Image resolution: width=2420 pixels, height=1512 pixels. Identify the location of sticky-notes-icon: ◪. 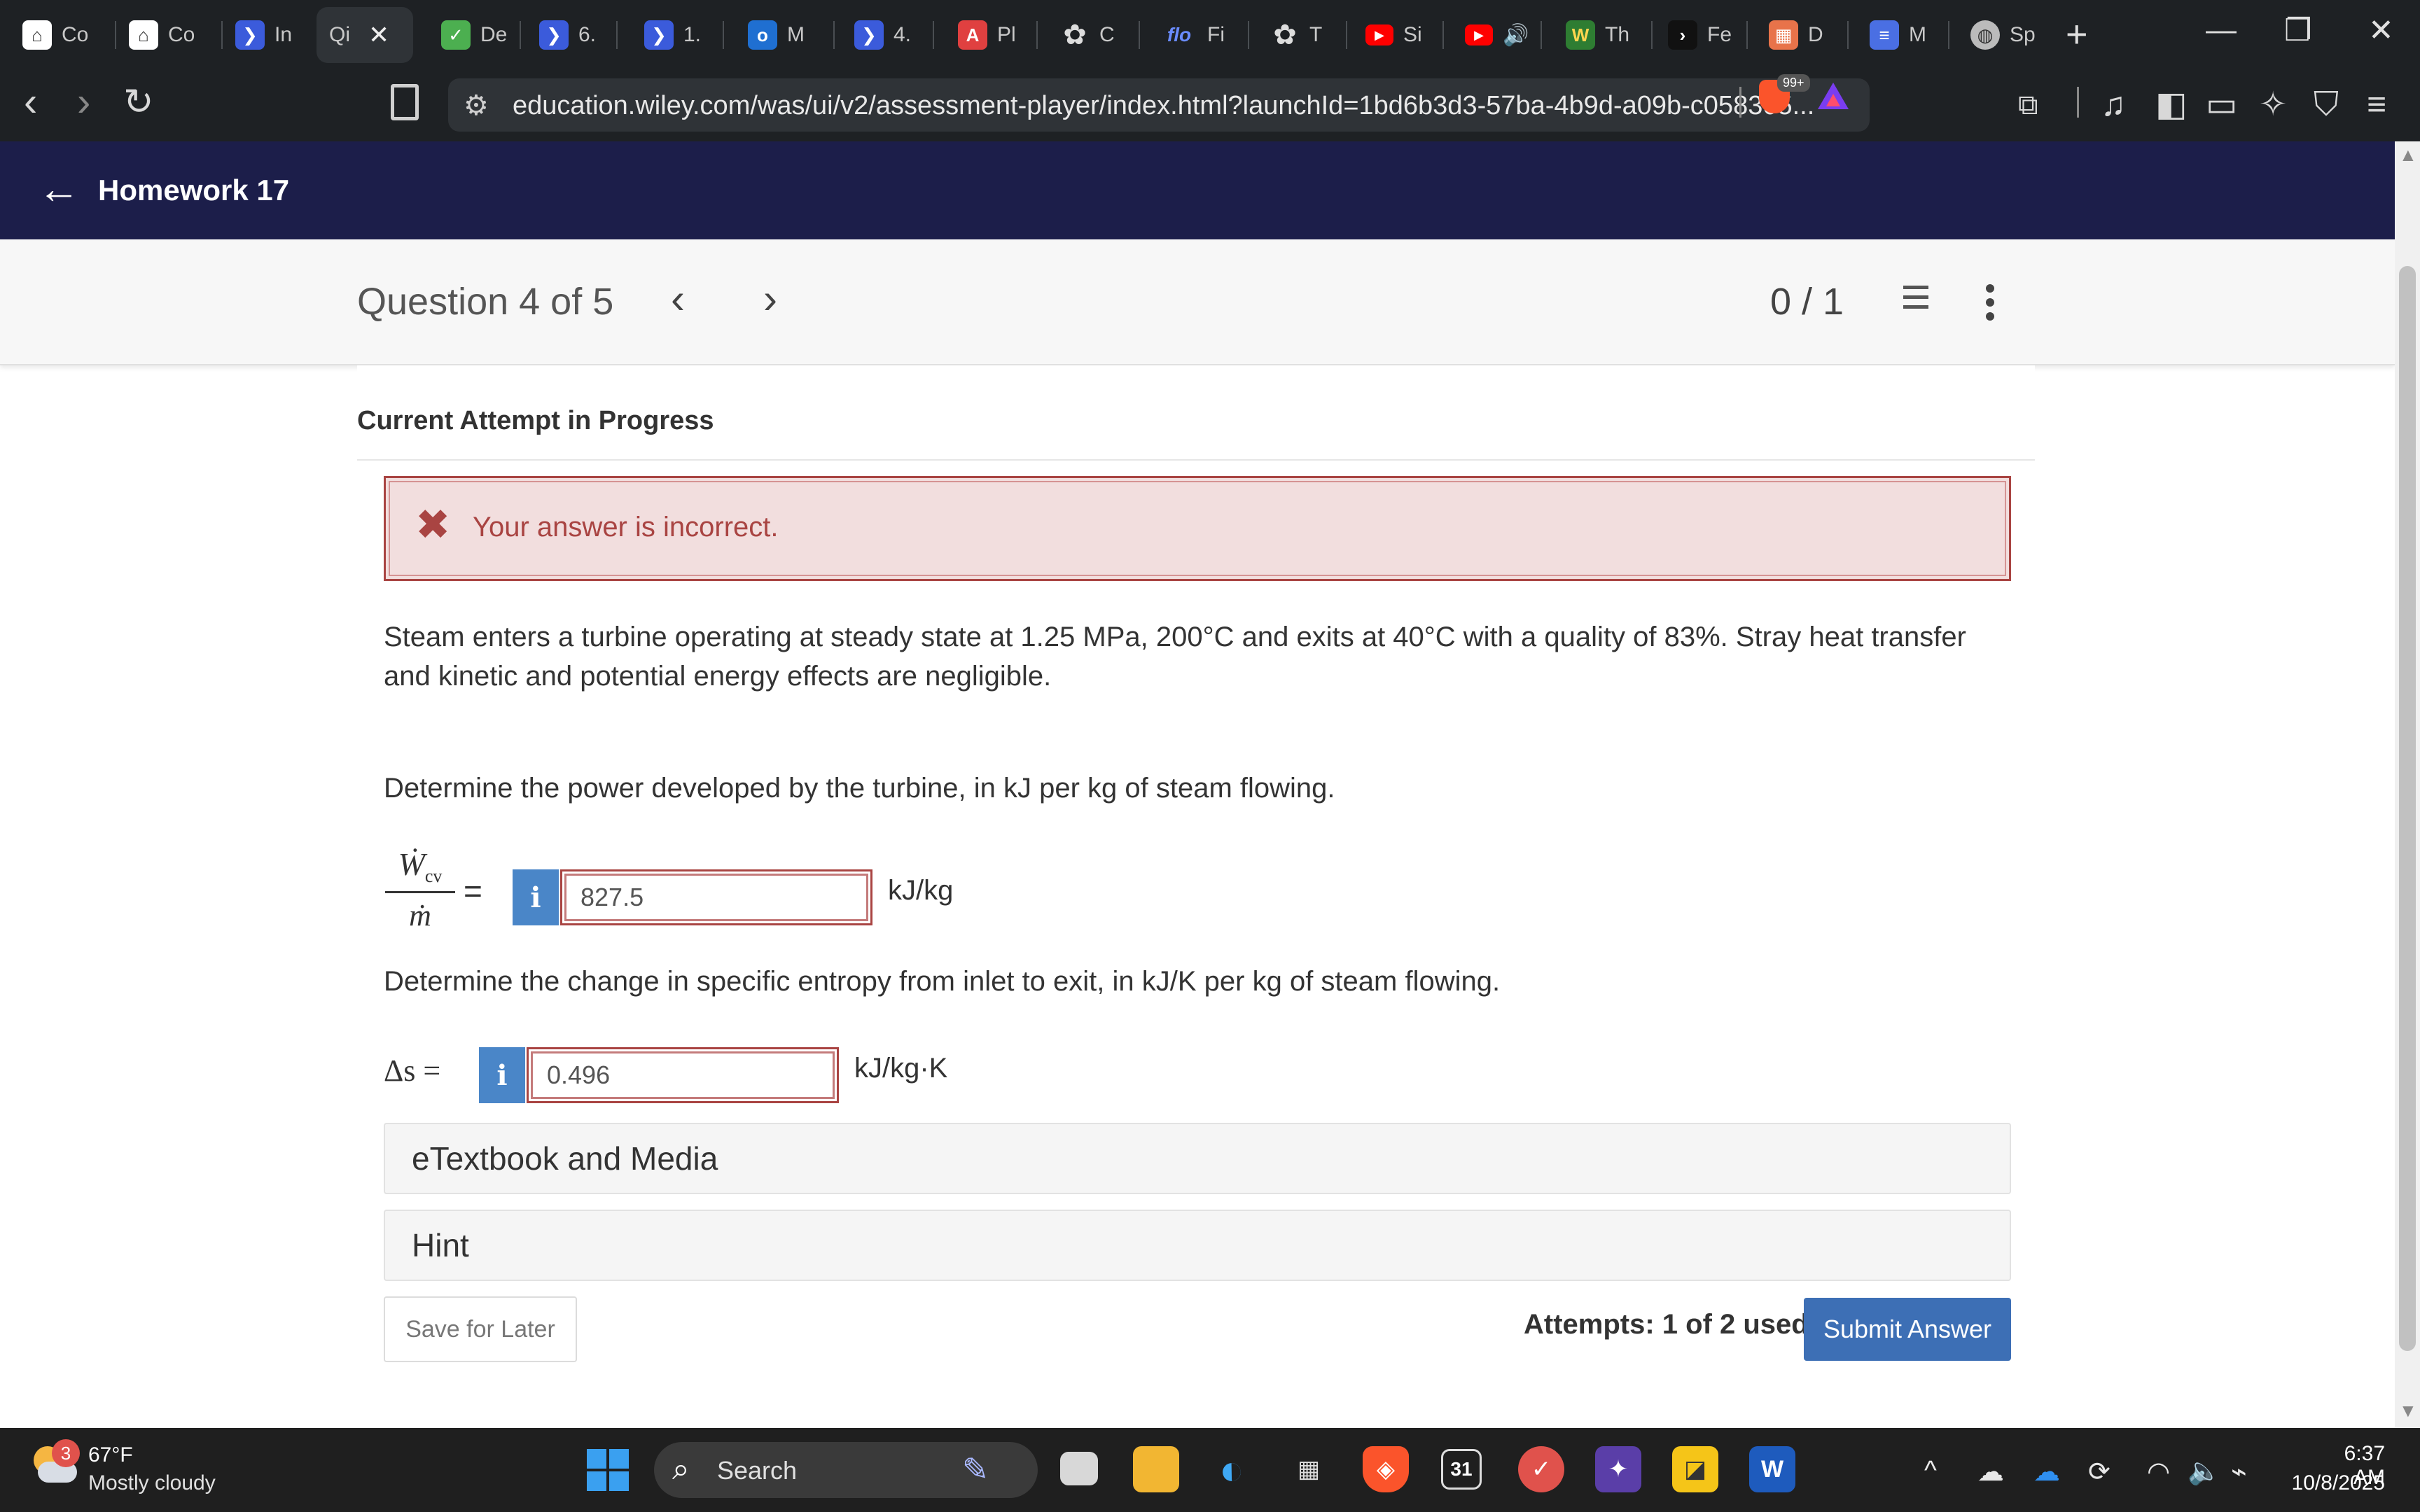
(1695, 1469).